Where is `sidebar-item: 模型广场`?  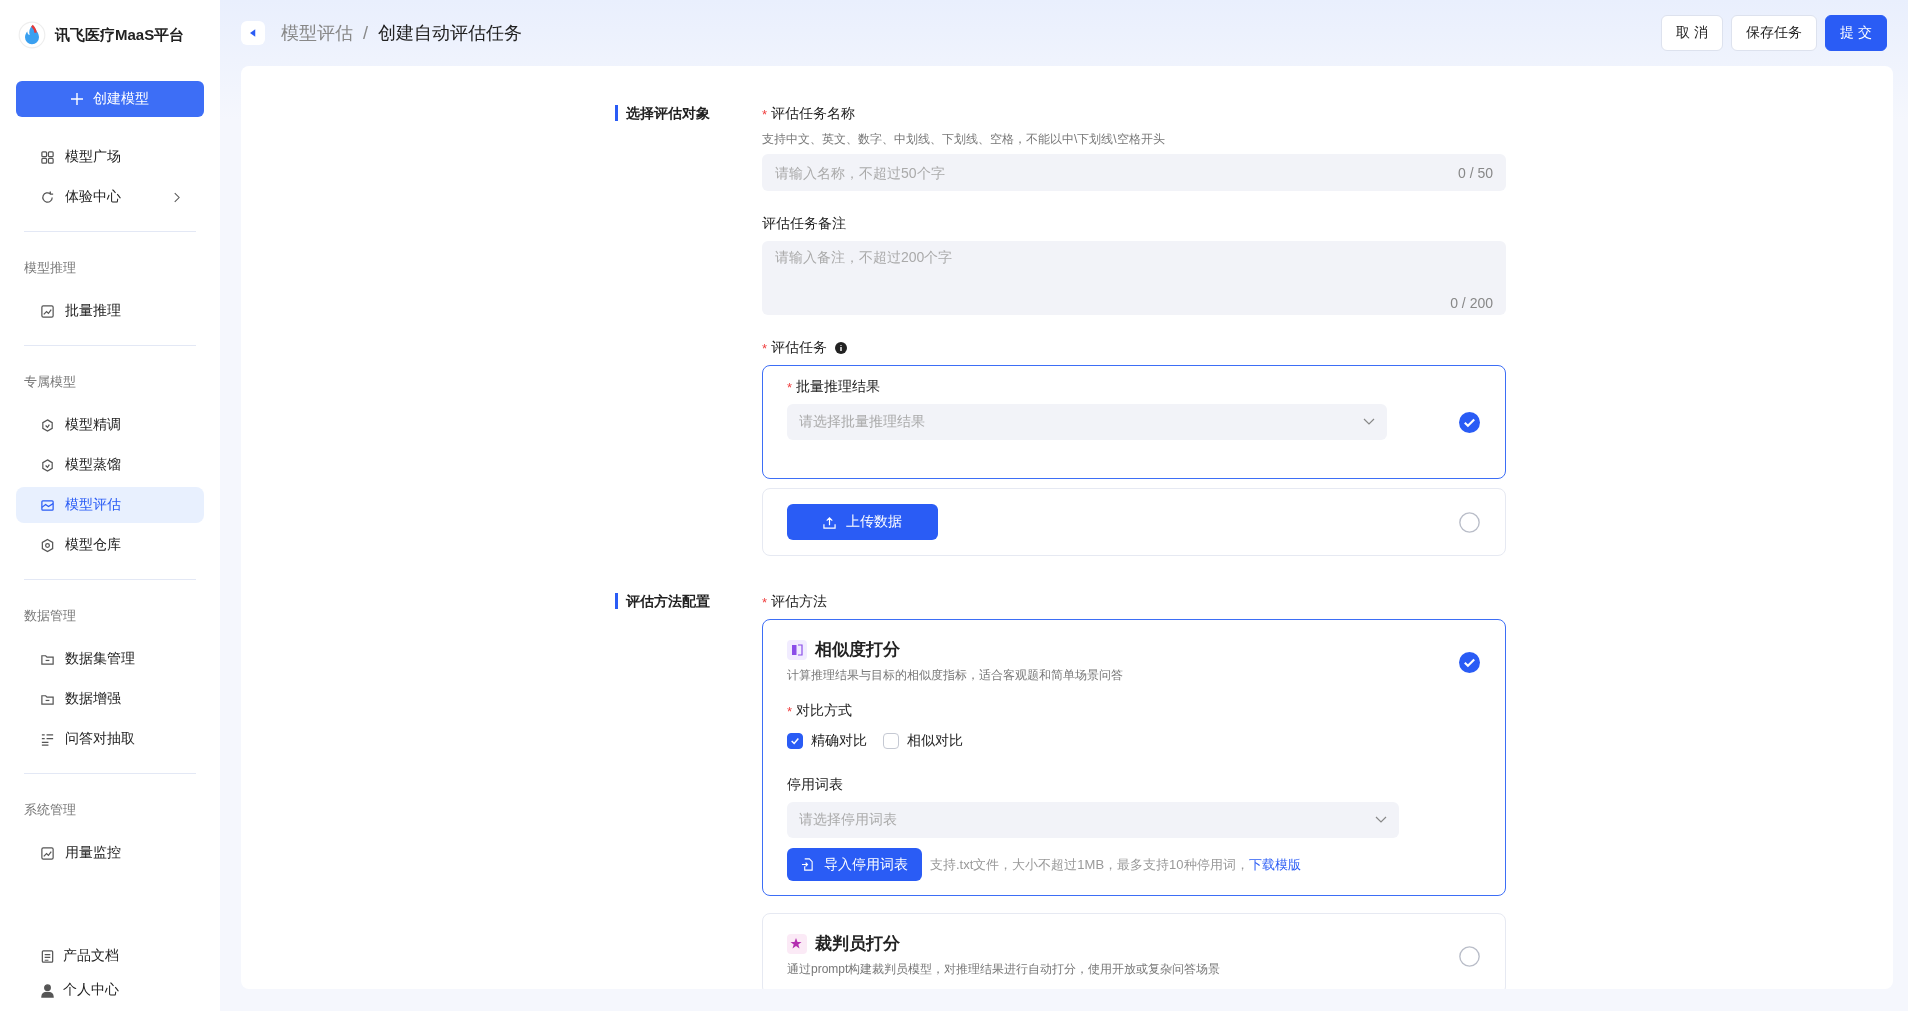 sidebar-item: 模型广场 is located at coordinates (110, 157).